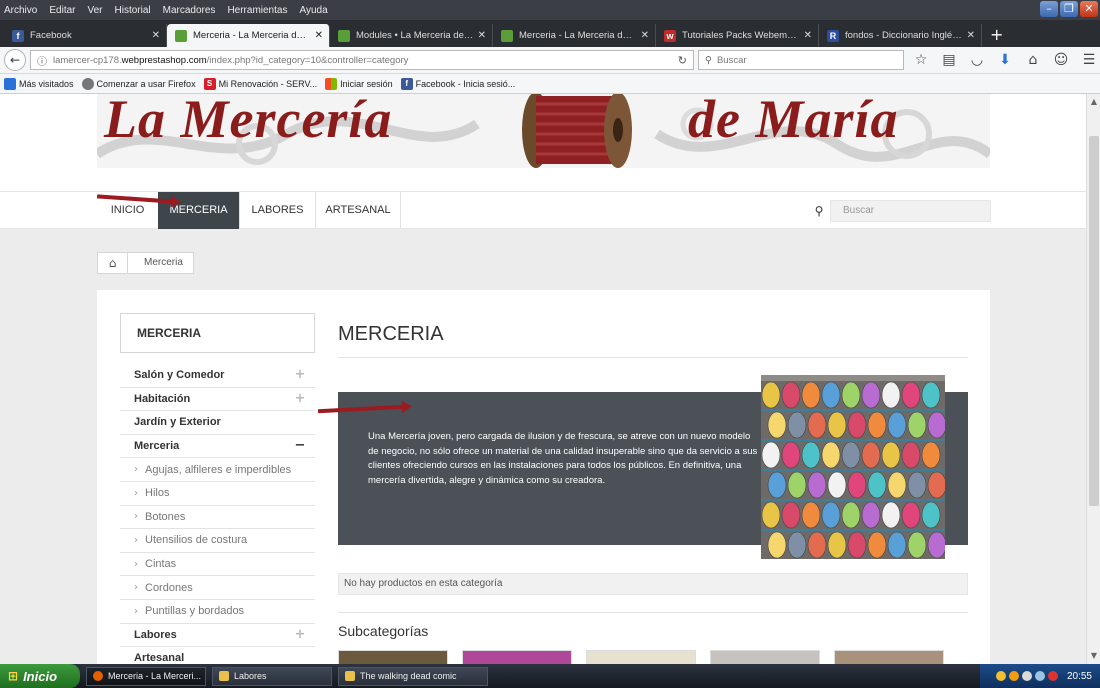 This screenshot has height=688, width=1100. Describe the element at coordinates (1049, 9) in the screenshot. I see `minimize-icon: –` at that location.